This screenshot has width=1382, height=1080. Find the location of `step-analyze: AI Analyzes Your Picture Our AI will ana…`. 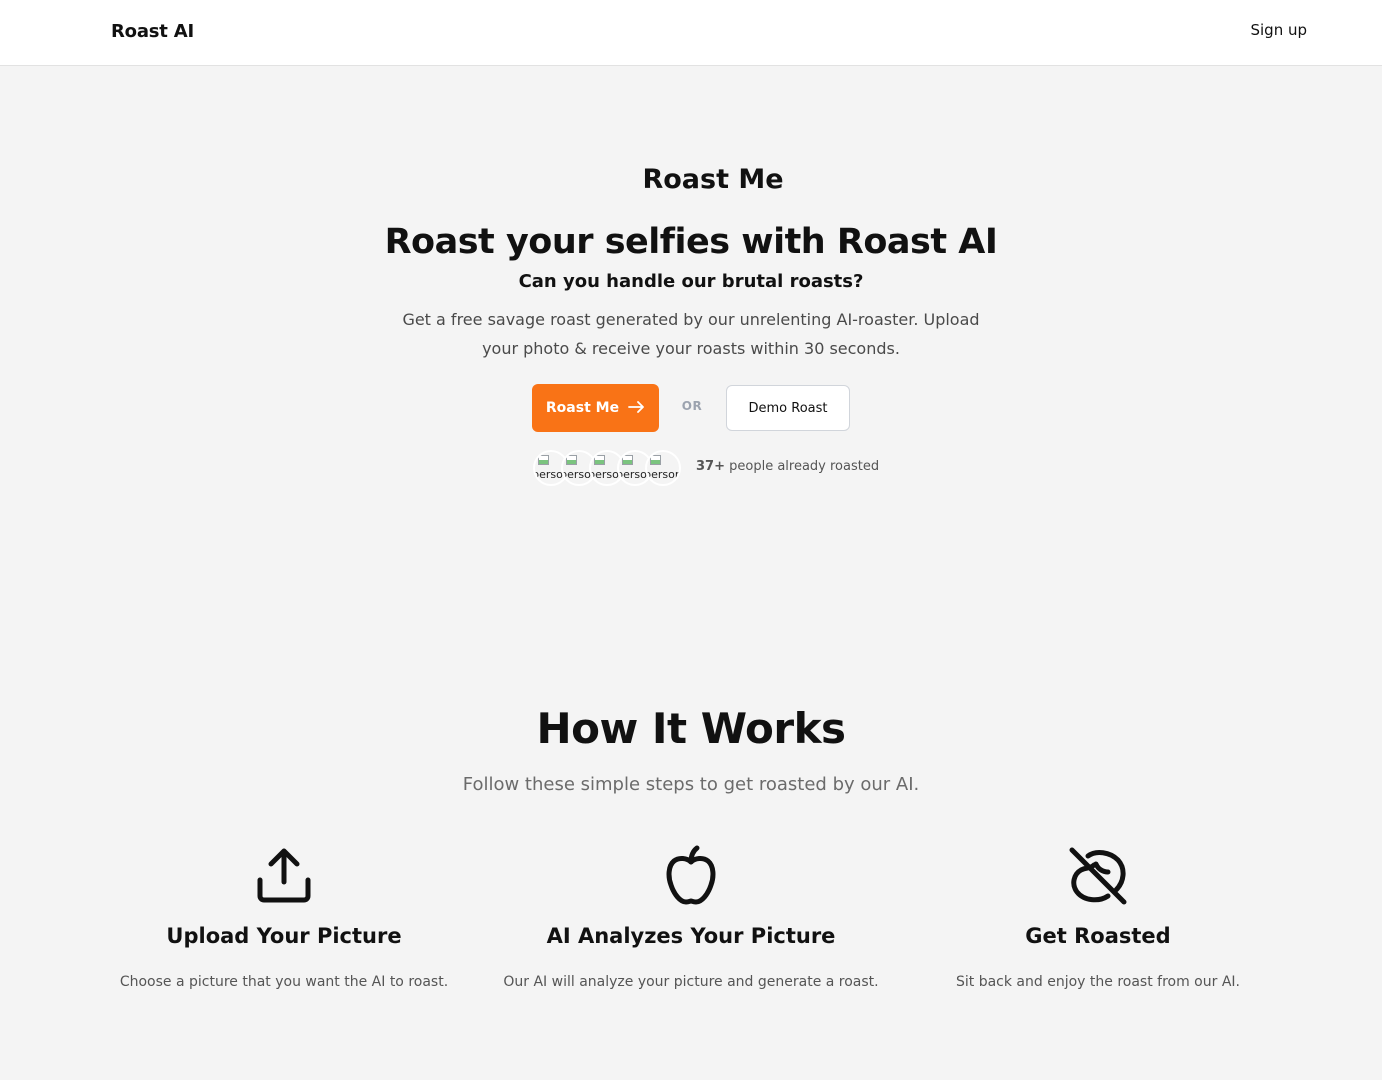

step-analyze: AI Analyzes Your Picture Our AI will ana… is located at coordinates (691, 917).